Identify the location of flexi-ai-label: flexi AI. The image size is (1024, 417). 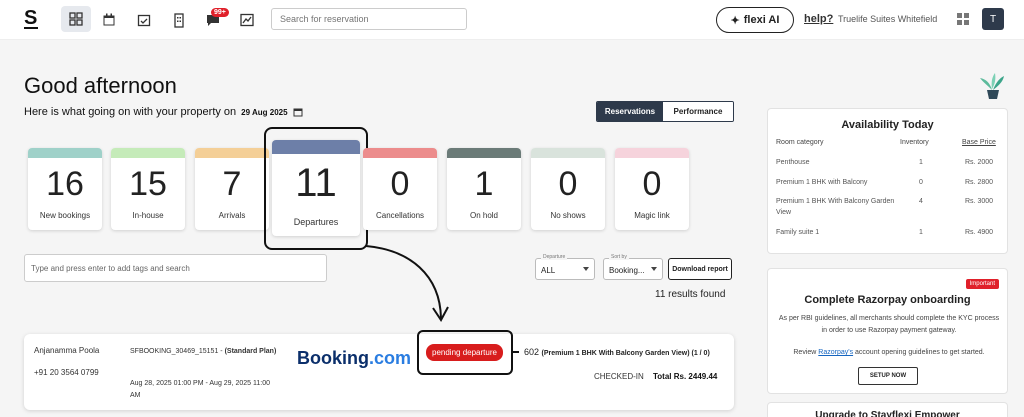
(761, 20).